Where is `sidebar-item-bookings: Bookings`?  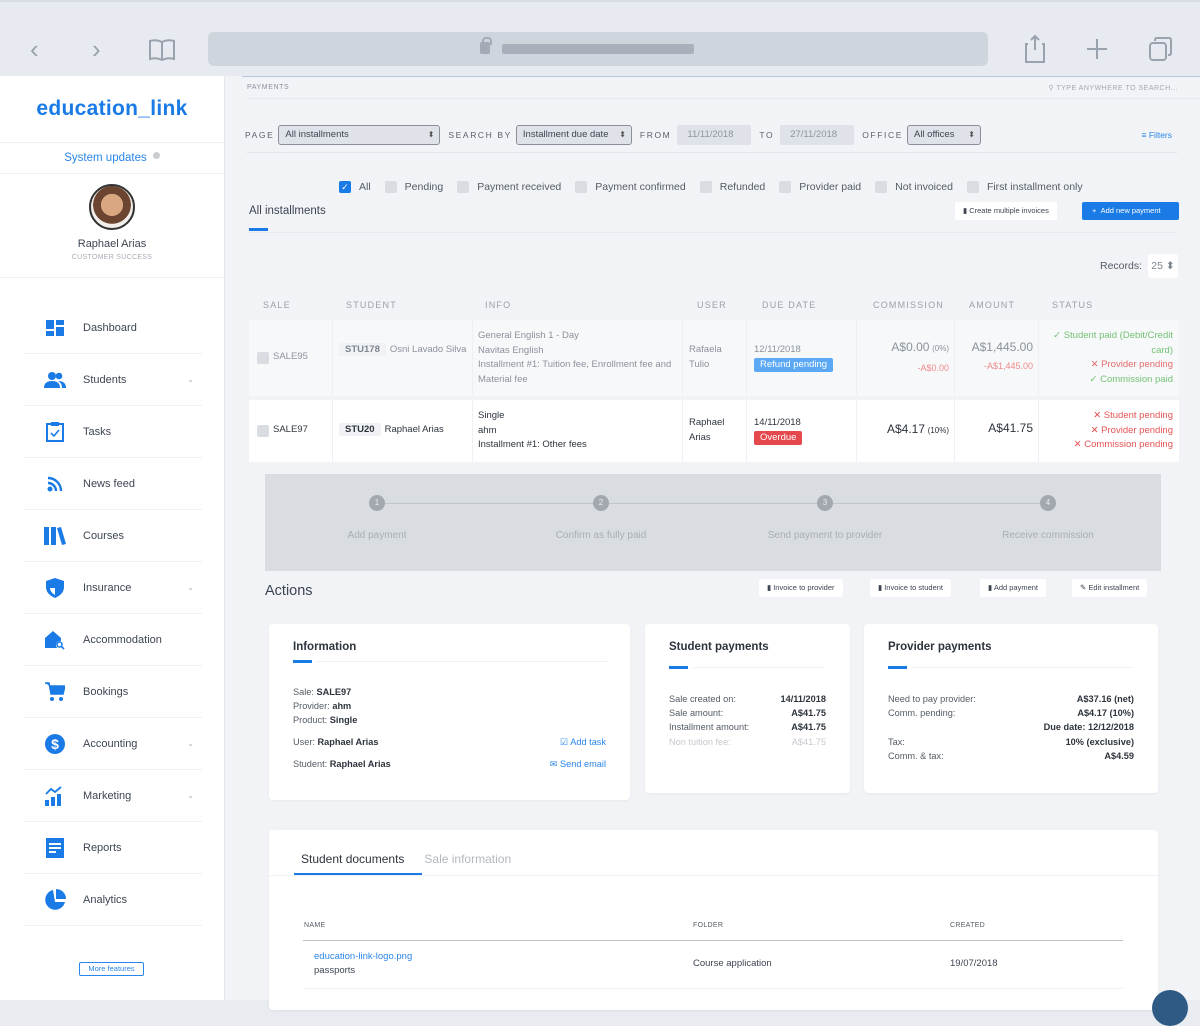
sidebar-item-bookings: Bookings is located at coordinates (113, 692).